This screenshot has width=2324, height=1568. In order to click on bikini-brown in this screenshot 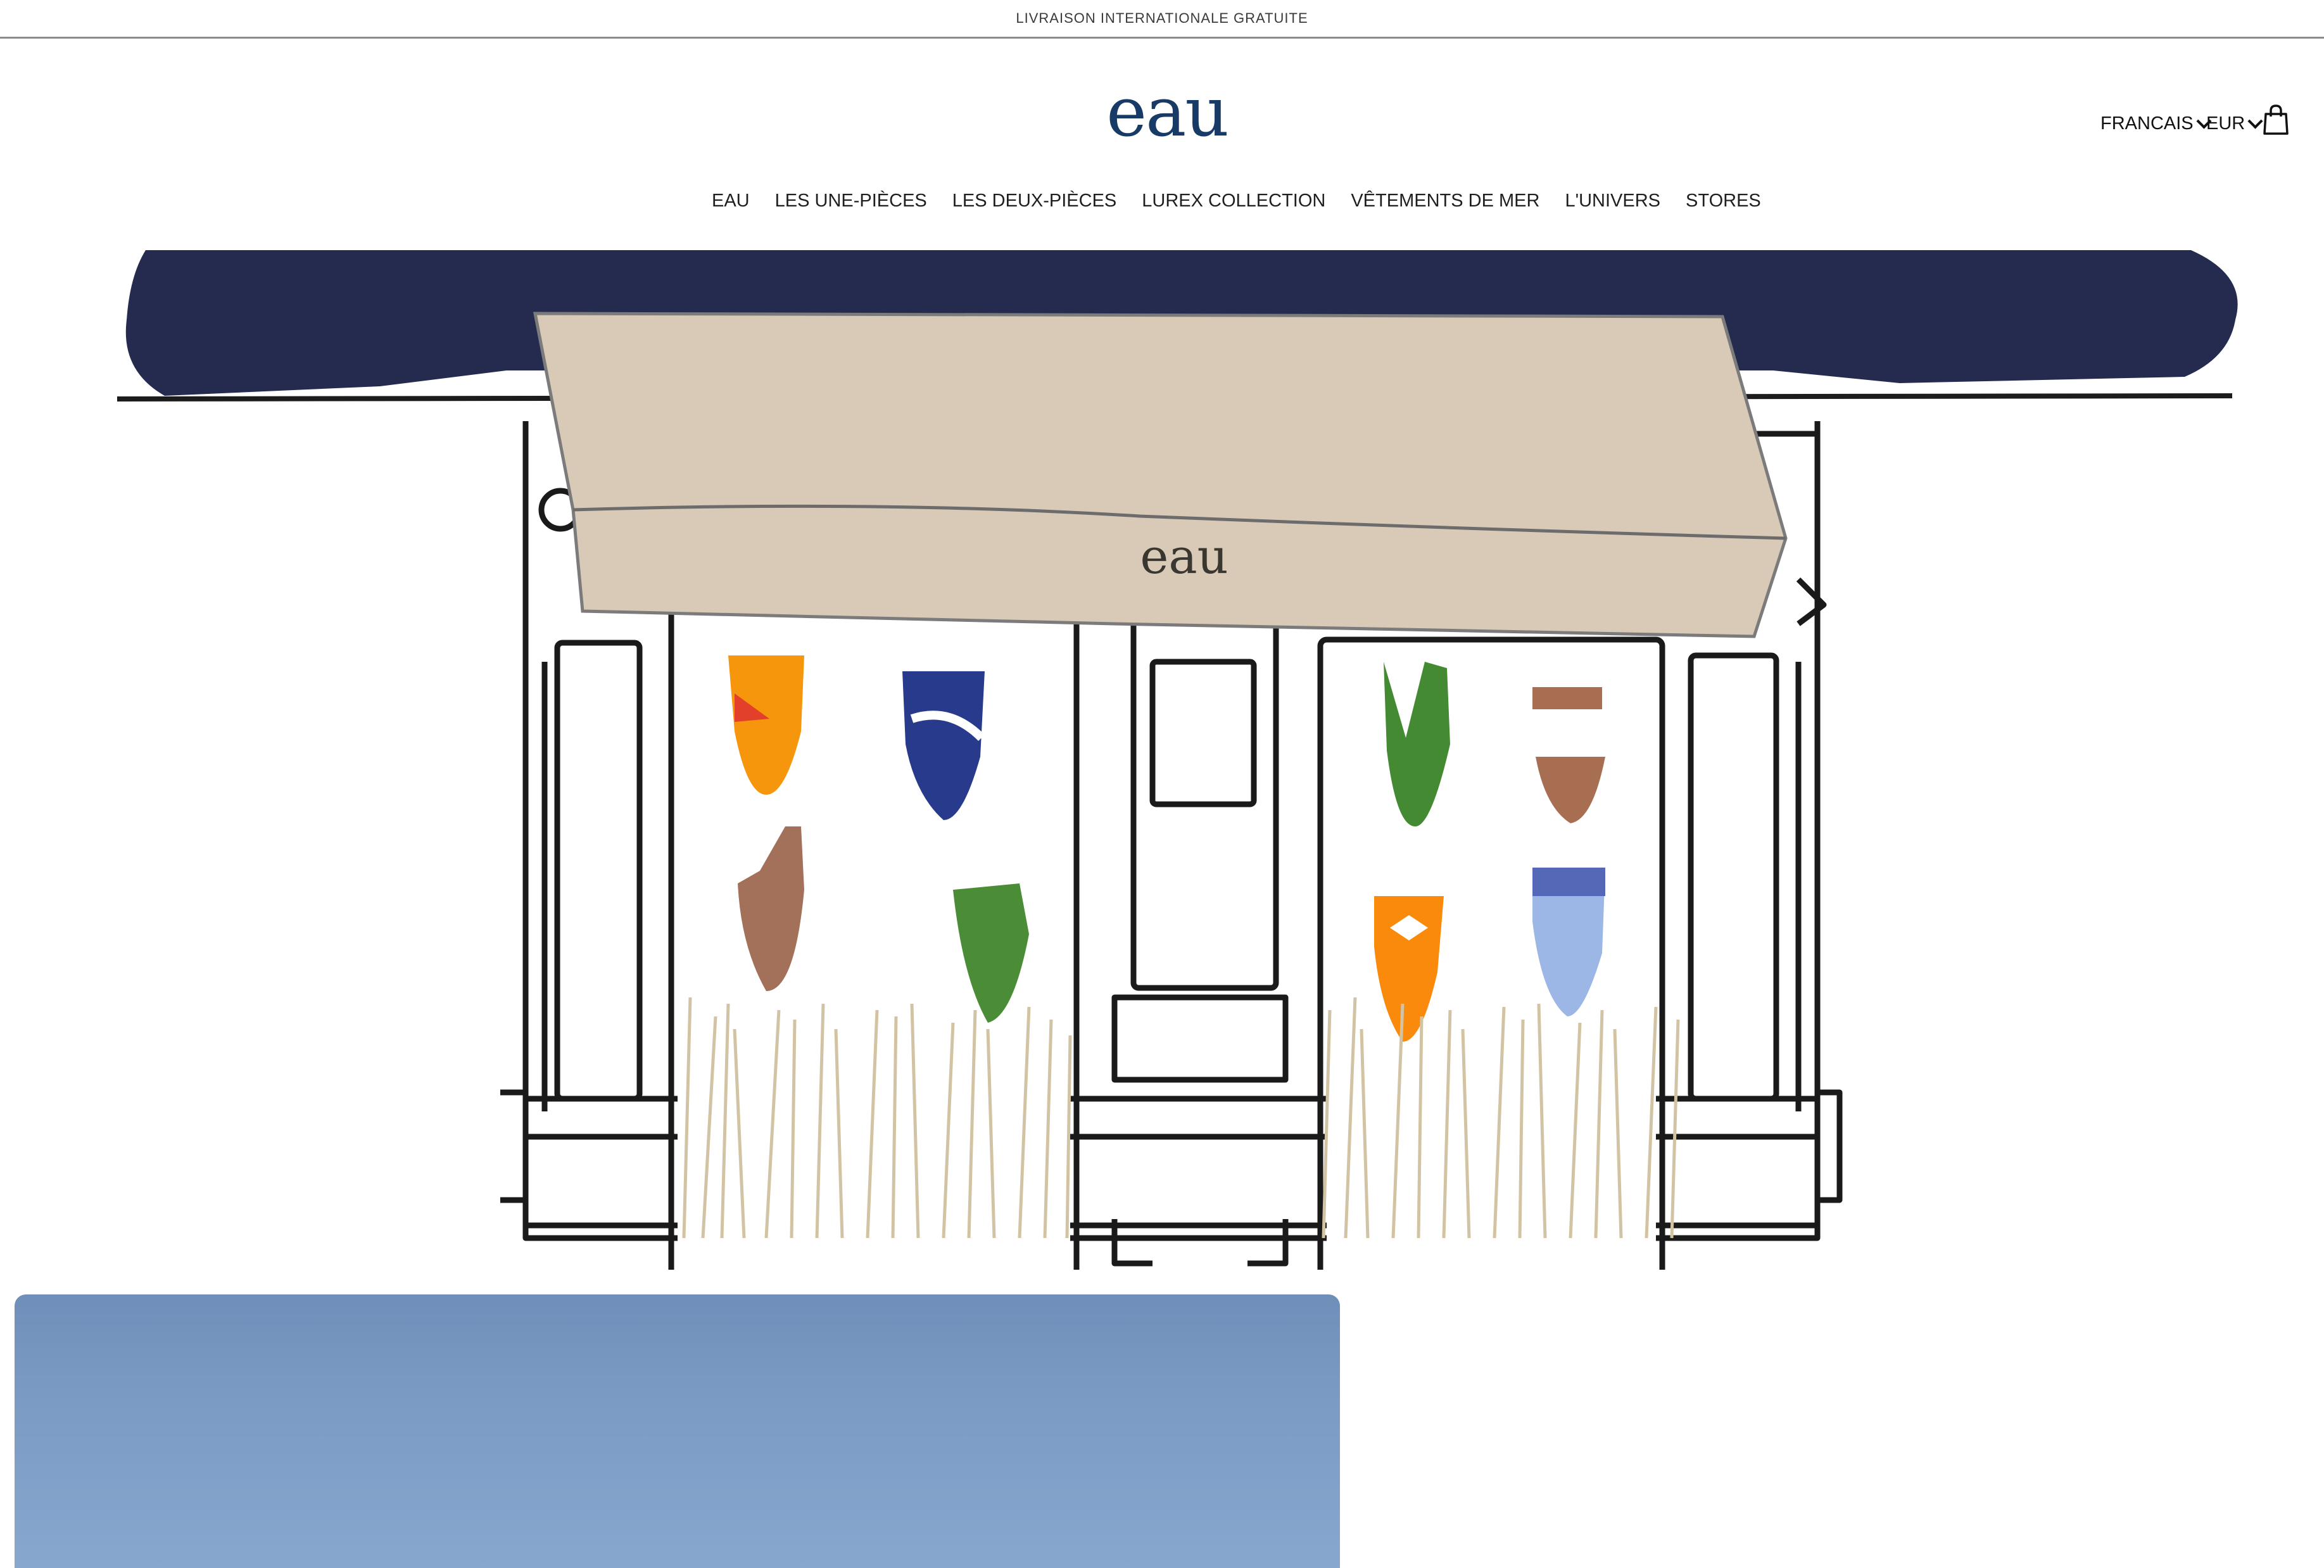, I will do `click(1567, 698)`.